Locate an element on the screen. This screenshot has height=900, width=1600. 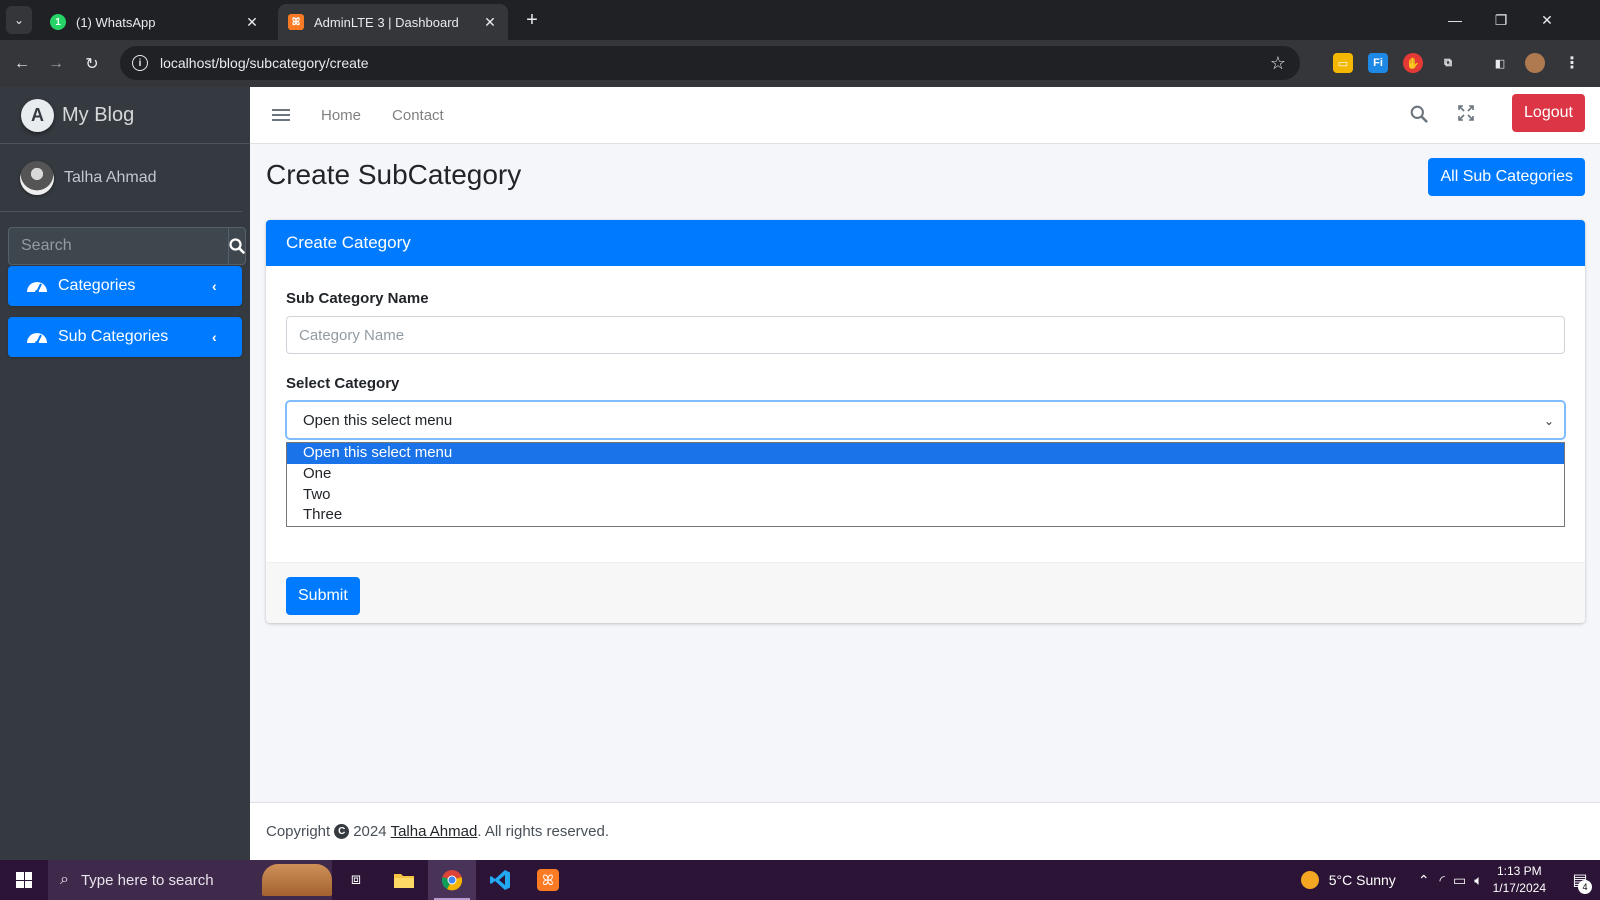
clock-time: 1:13 PM is located at coordinates (1519, 871).